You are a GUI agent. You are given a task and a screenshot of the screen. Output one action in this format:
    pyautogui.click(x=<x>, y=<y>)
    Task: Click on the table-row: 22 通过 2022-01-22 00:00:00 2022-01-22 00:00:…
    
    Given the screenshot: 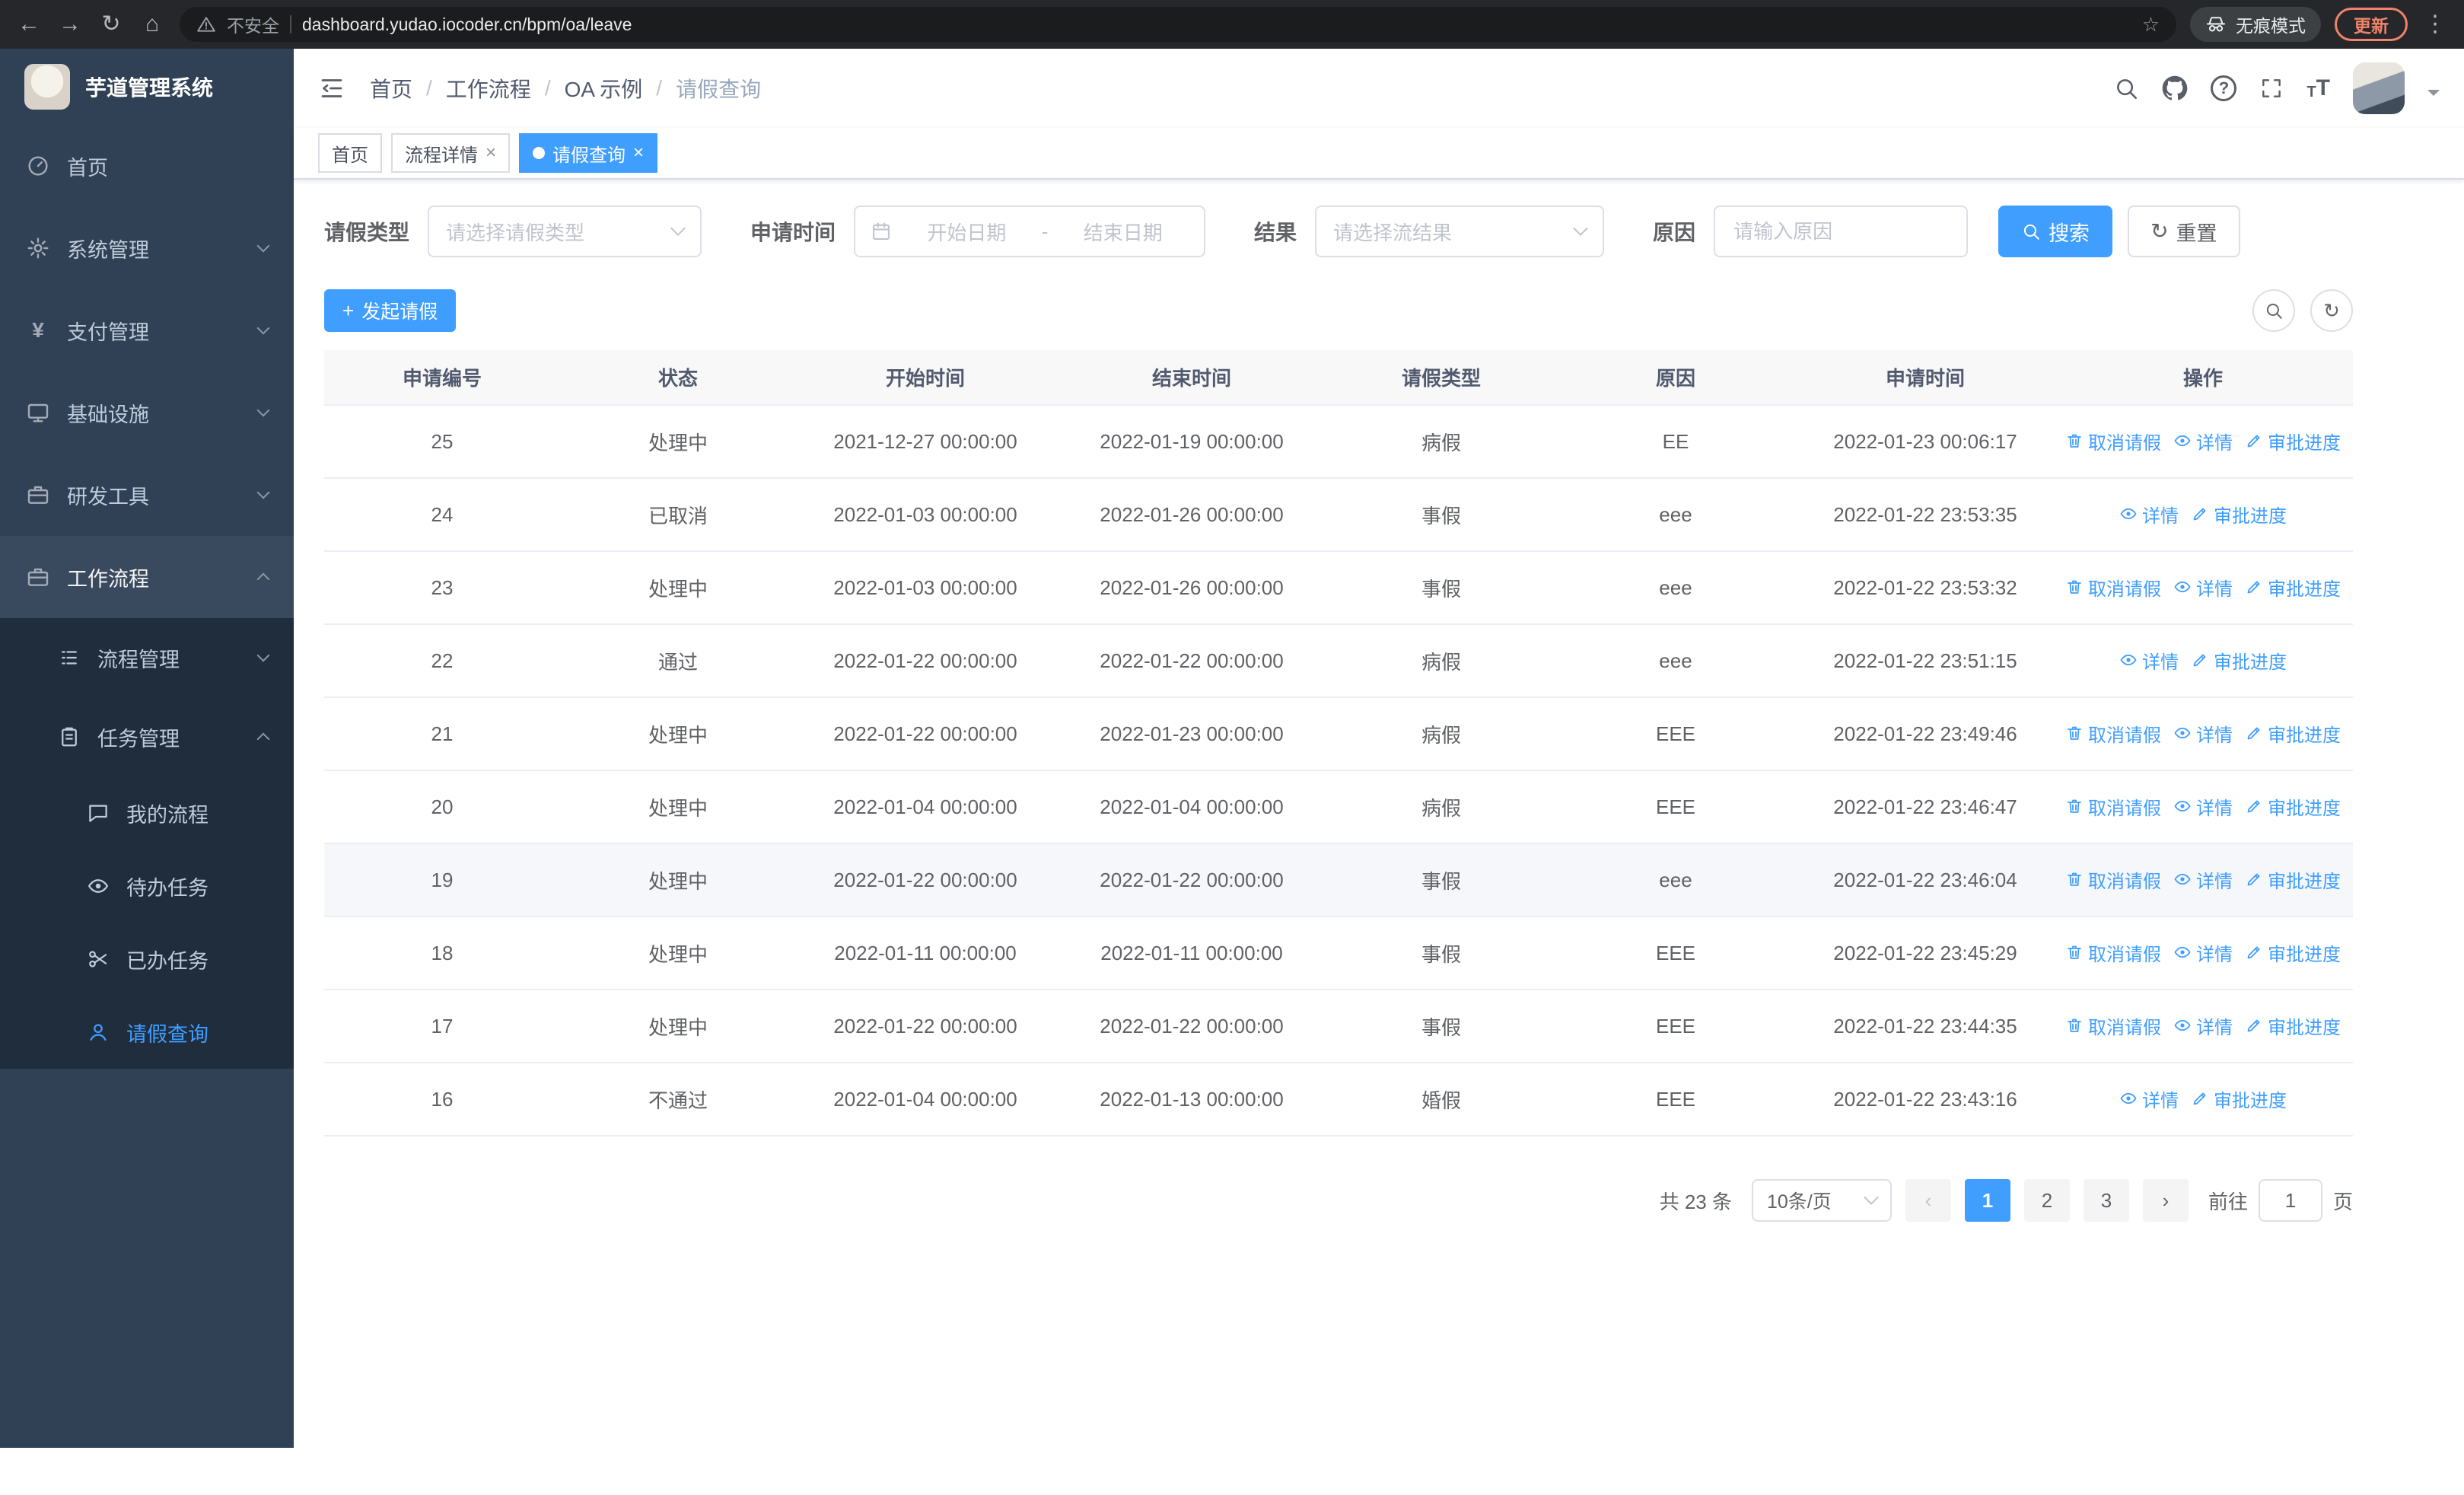 What is the action you would take?
    pyautogui.click(x=1338, y=661)
    